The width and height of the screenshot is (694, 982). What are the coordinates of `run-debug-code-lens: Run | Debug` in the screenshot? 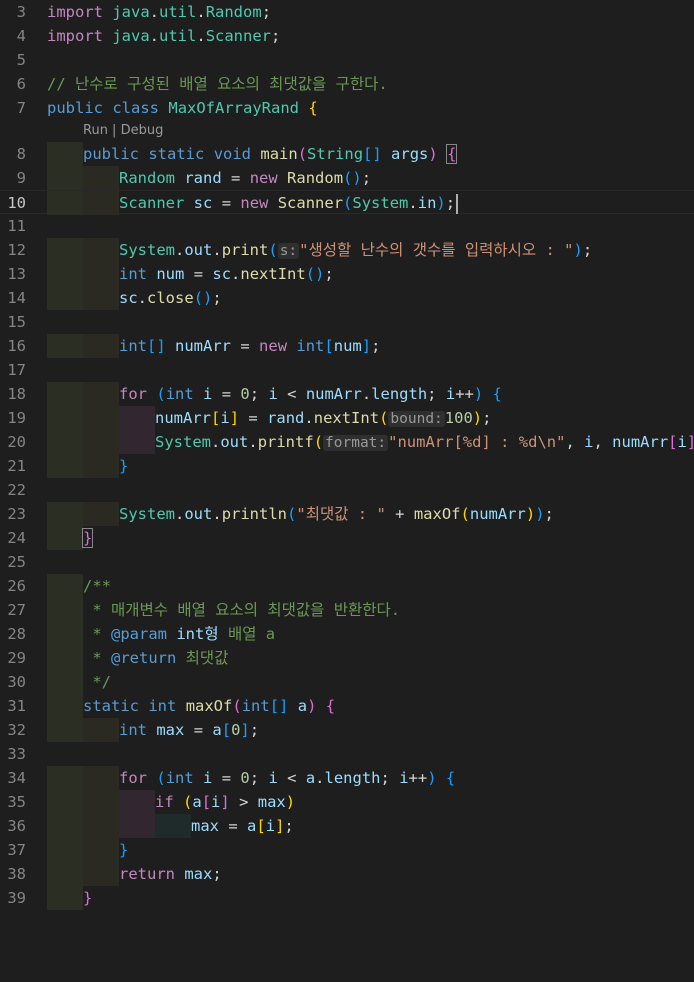 It's located at (123, 131).